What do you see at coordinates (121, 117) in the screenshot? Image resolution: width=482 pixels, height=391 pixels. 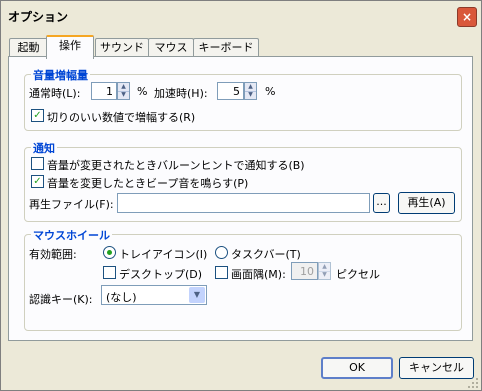 I see `round-label: 切りのいい数値で増幅する(R)` at bounding box center [121, 117].